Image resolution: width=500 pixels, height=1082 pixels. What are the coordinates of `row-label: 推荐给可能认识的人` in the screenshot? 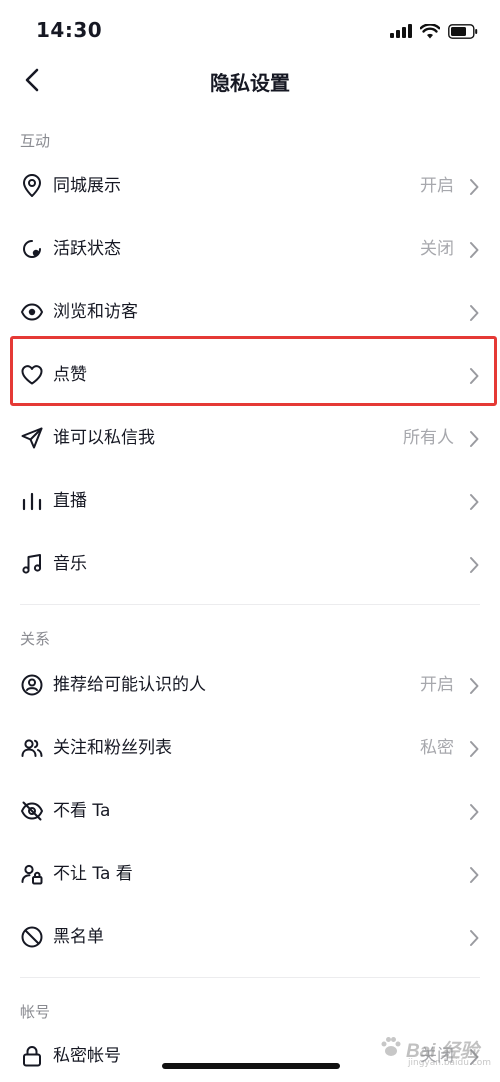 It's located at (129, 685).